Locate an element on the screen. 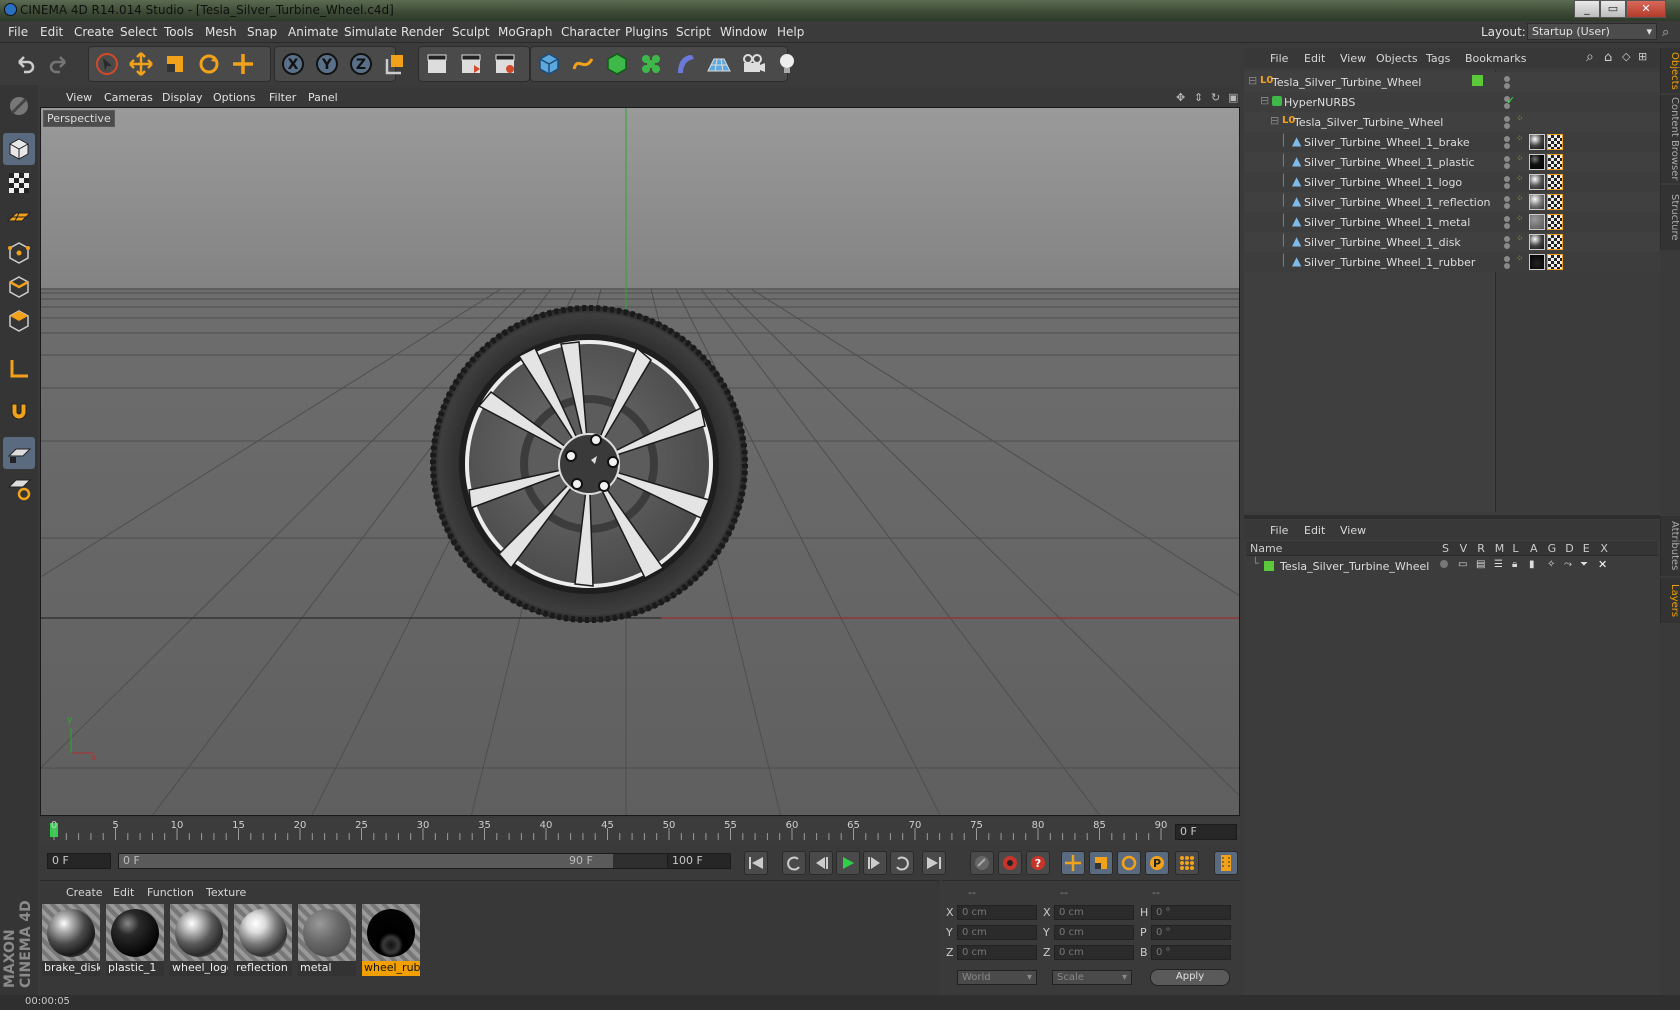 The image size is (1680, 1010). key-pla-button is located at coordinates (1187, 863).